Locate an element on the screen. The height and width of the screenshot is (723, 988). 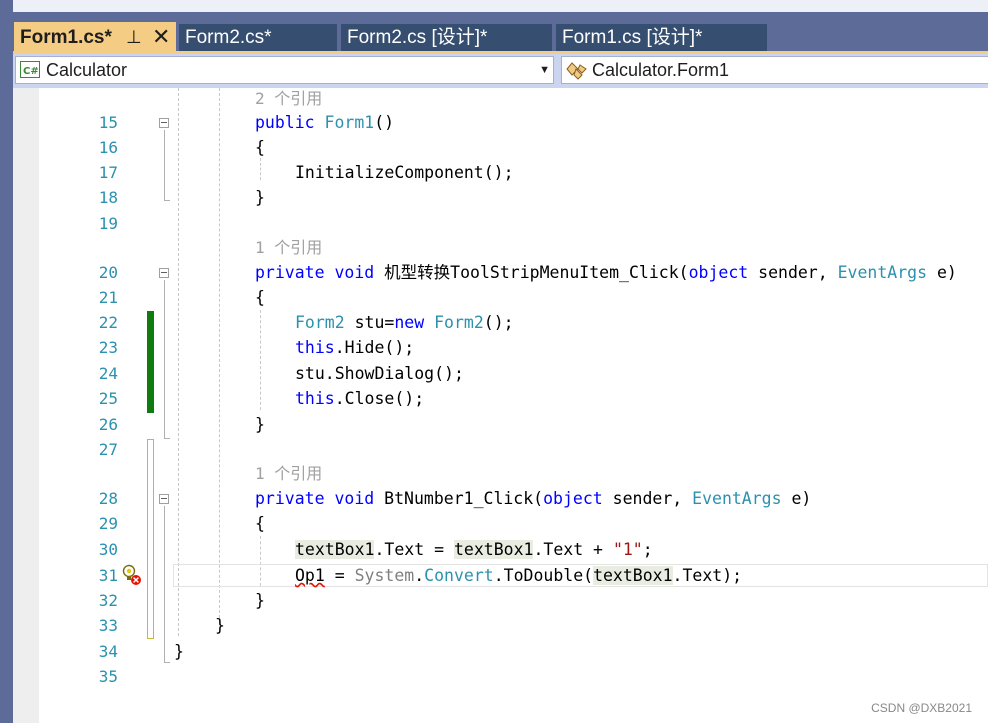
code-text: e) is located at coordinates (942, 272).